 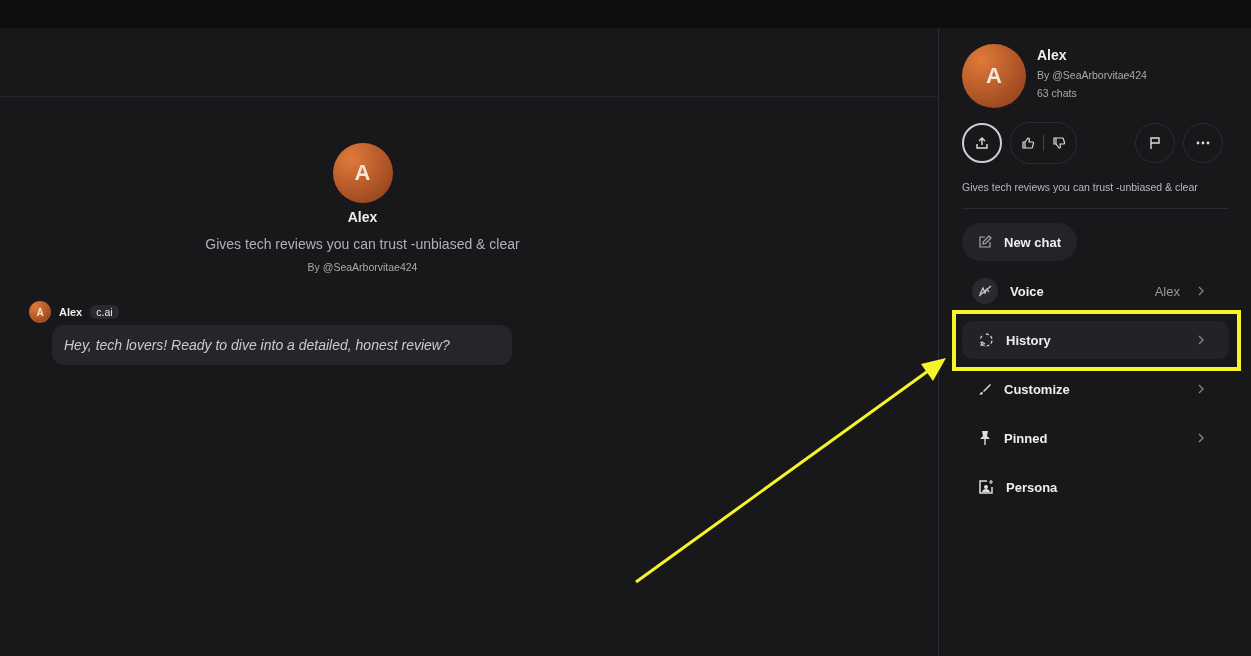 I want to click on share-button, so click(x=982, y=143).